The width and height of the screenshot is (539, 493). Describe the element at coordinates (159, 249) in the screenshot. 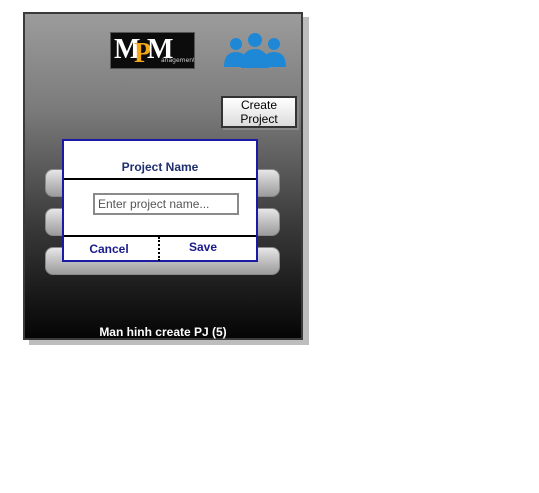

I see `dialog-button-separator` at that location.